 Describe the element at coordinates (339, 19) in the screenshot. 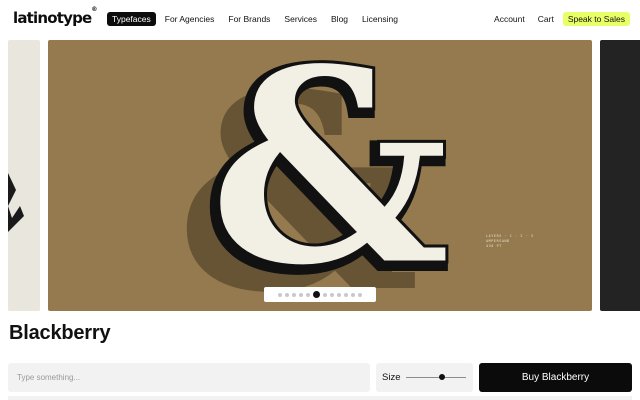

I see `nav-blog: Blog` at that location.